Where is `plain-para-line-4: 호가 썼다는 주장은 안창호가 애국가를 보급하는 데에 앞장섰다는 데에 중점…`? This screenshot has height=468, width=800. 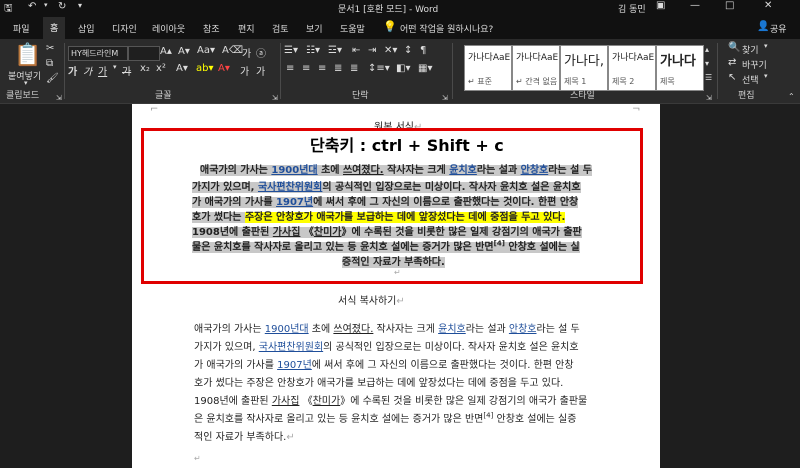
plain-para-line-4: 호가 썼다는 주장은 안창호가 애국가를 보급하는 데에 앞장섰다는 데에 중점… is located at coordinates (378, 381).